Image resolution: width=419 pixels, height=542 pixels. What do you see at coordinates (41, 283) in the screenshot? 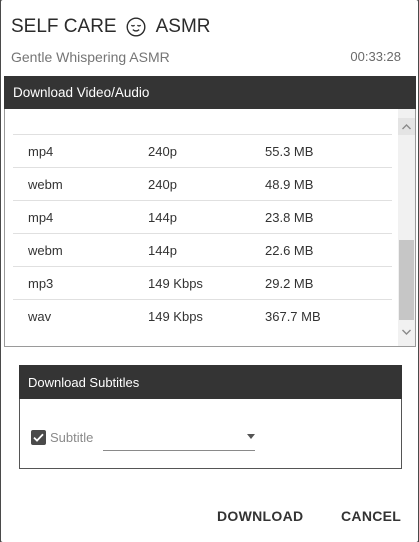
I see `format-cell: mp3` at bounding box center [41, 283].